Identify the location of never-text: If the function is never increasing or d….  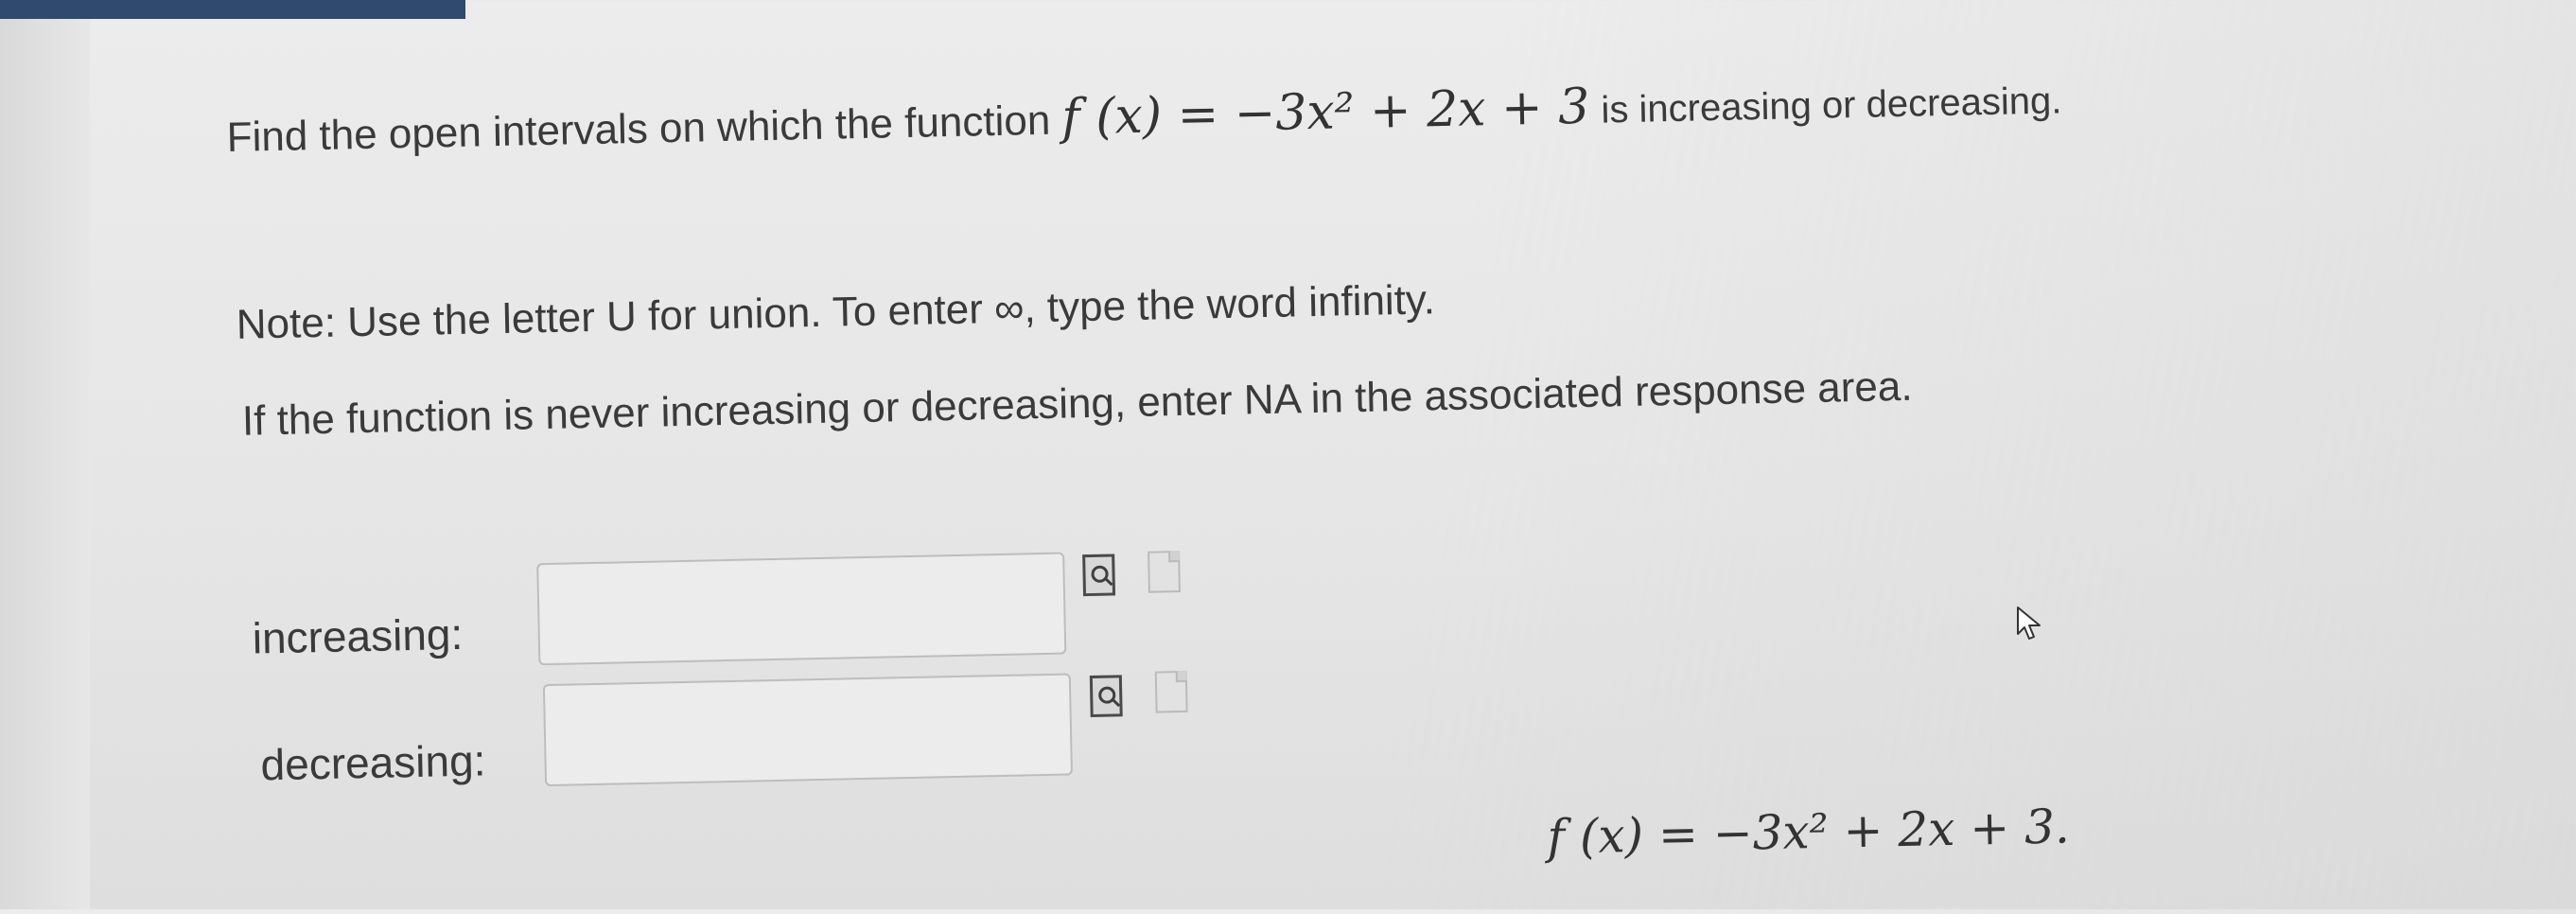
(1077, 404).